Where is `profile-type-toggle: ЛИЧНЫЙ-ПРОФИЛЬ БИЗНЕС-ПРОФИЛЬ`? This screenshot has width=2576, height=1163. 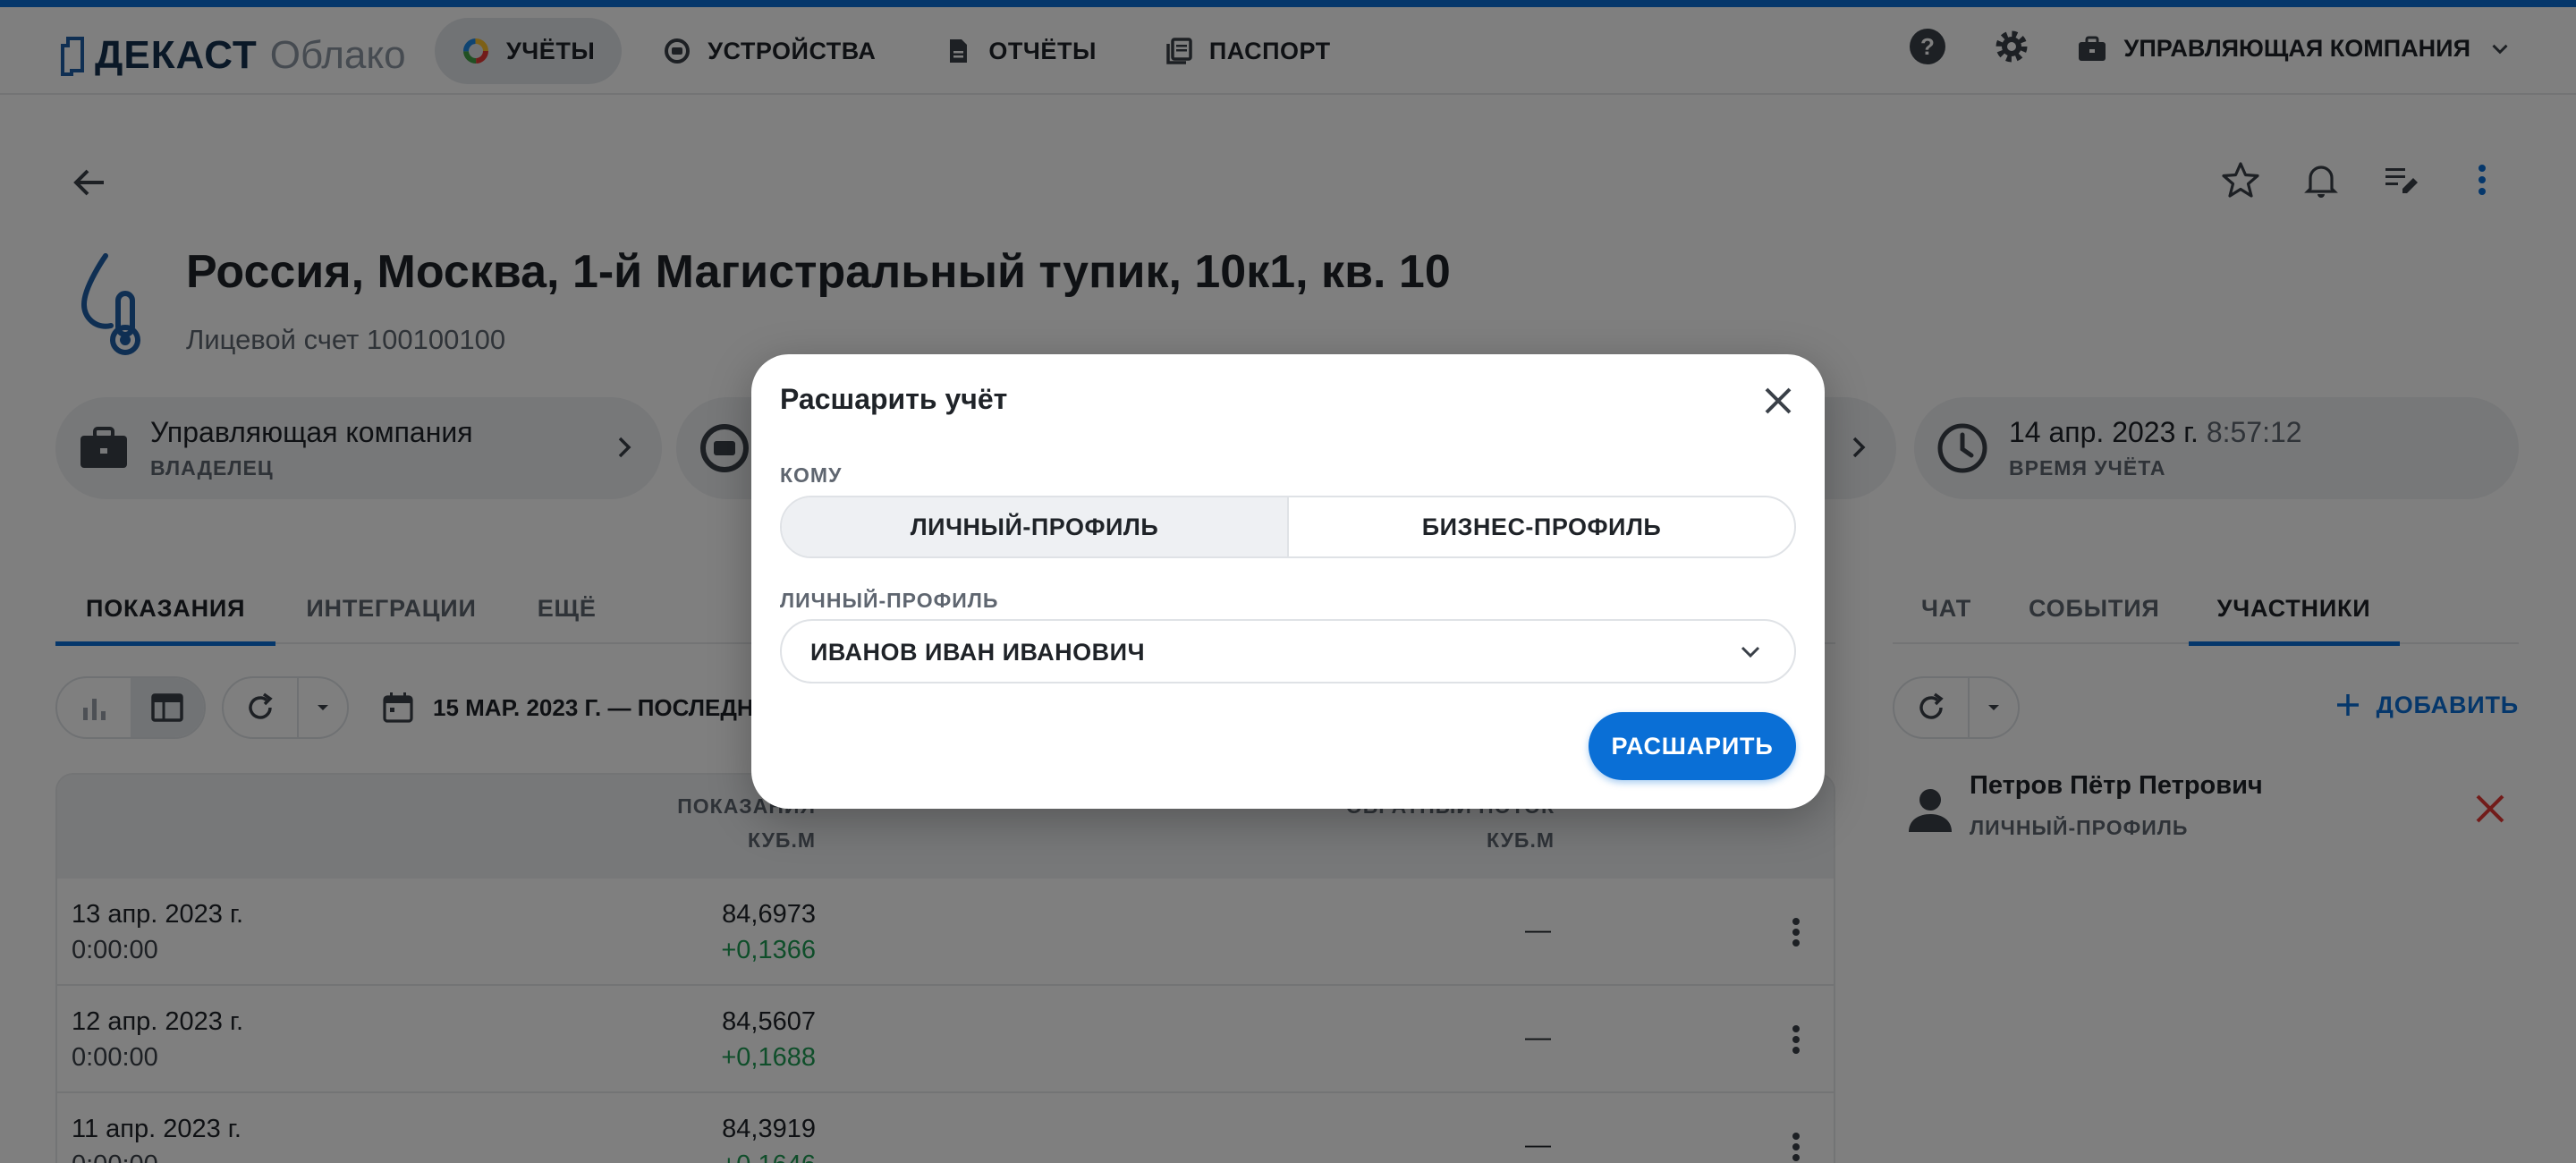 profile-type-toggle: ЛИЧНЫЙ-ПРОФИЛЬ БИЗНЕС-ПРОФИЛЬ is located at coordinates (1288, 527).